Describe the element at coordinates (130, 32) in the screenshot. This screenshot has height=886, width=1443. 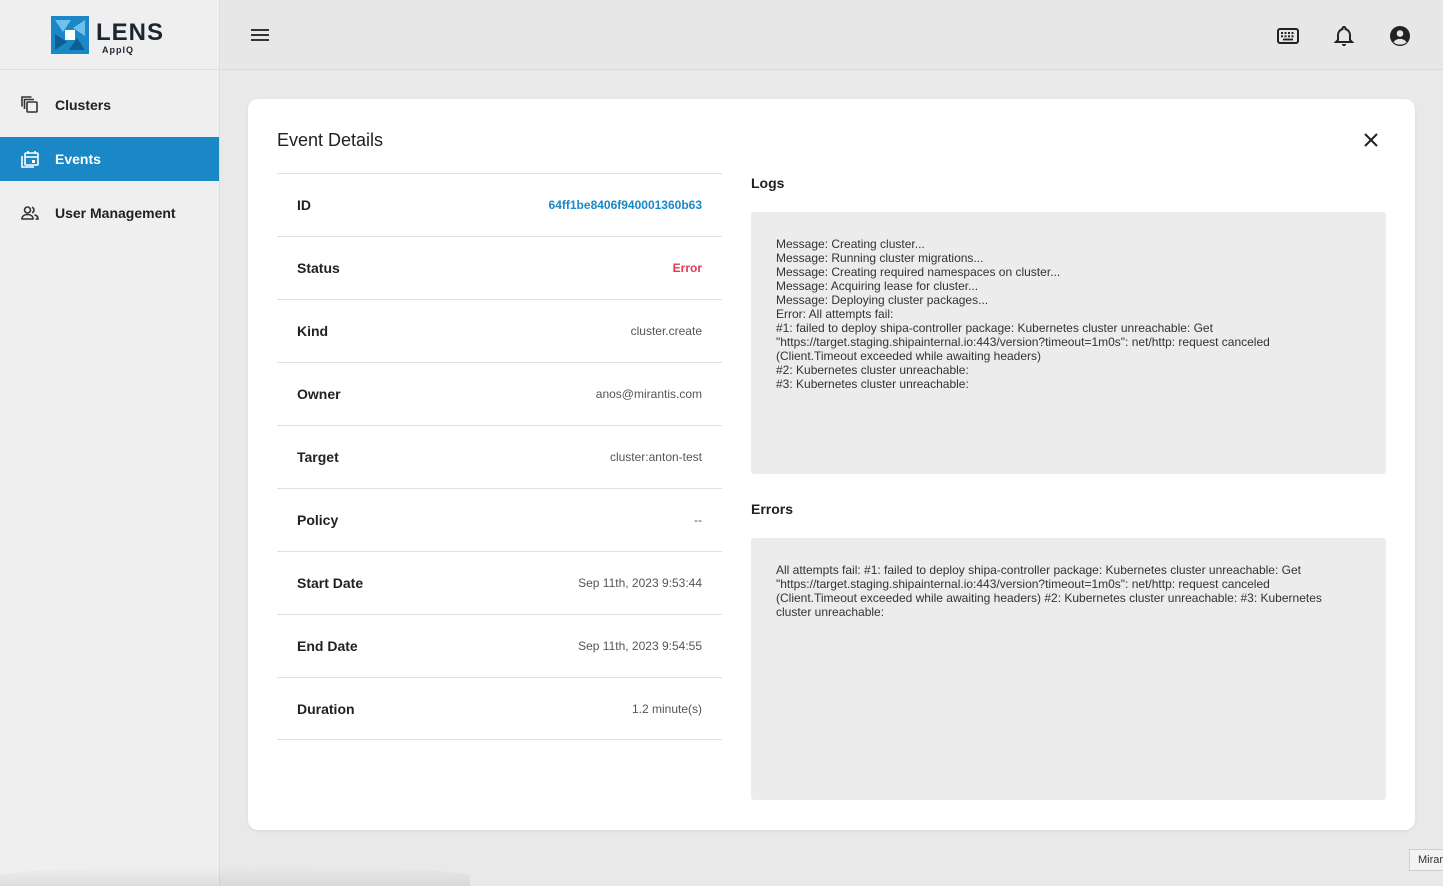
I see `brand-name: LENS` at that location.